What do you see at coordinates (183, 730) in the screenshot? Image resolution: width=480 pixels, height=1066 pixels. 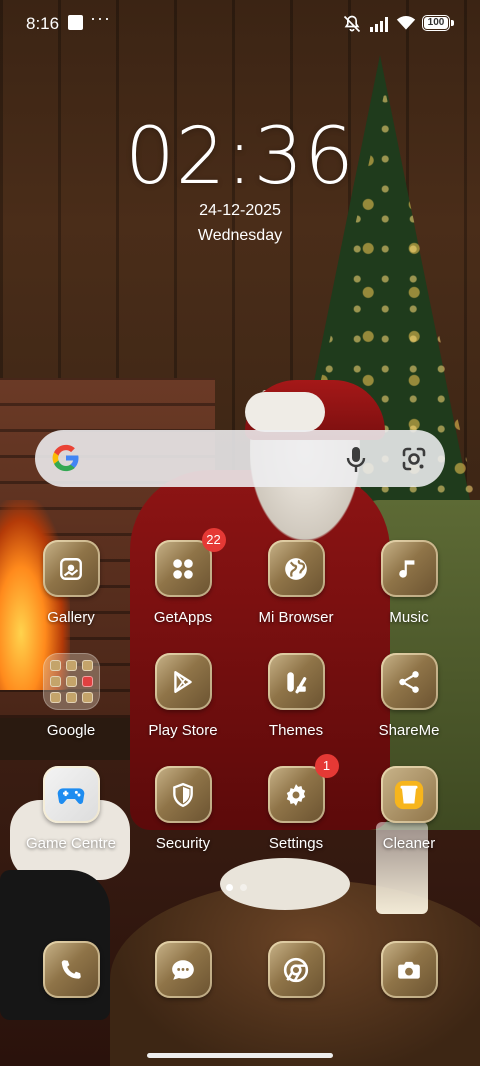 I see `app-label: Play Store` at bounding box center [183, 730].